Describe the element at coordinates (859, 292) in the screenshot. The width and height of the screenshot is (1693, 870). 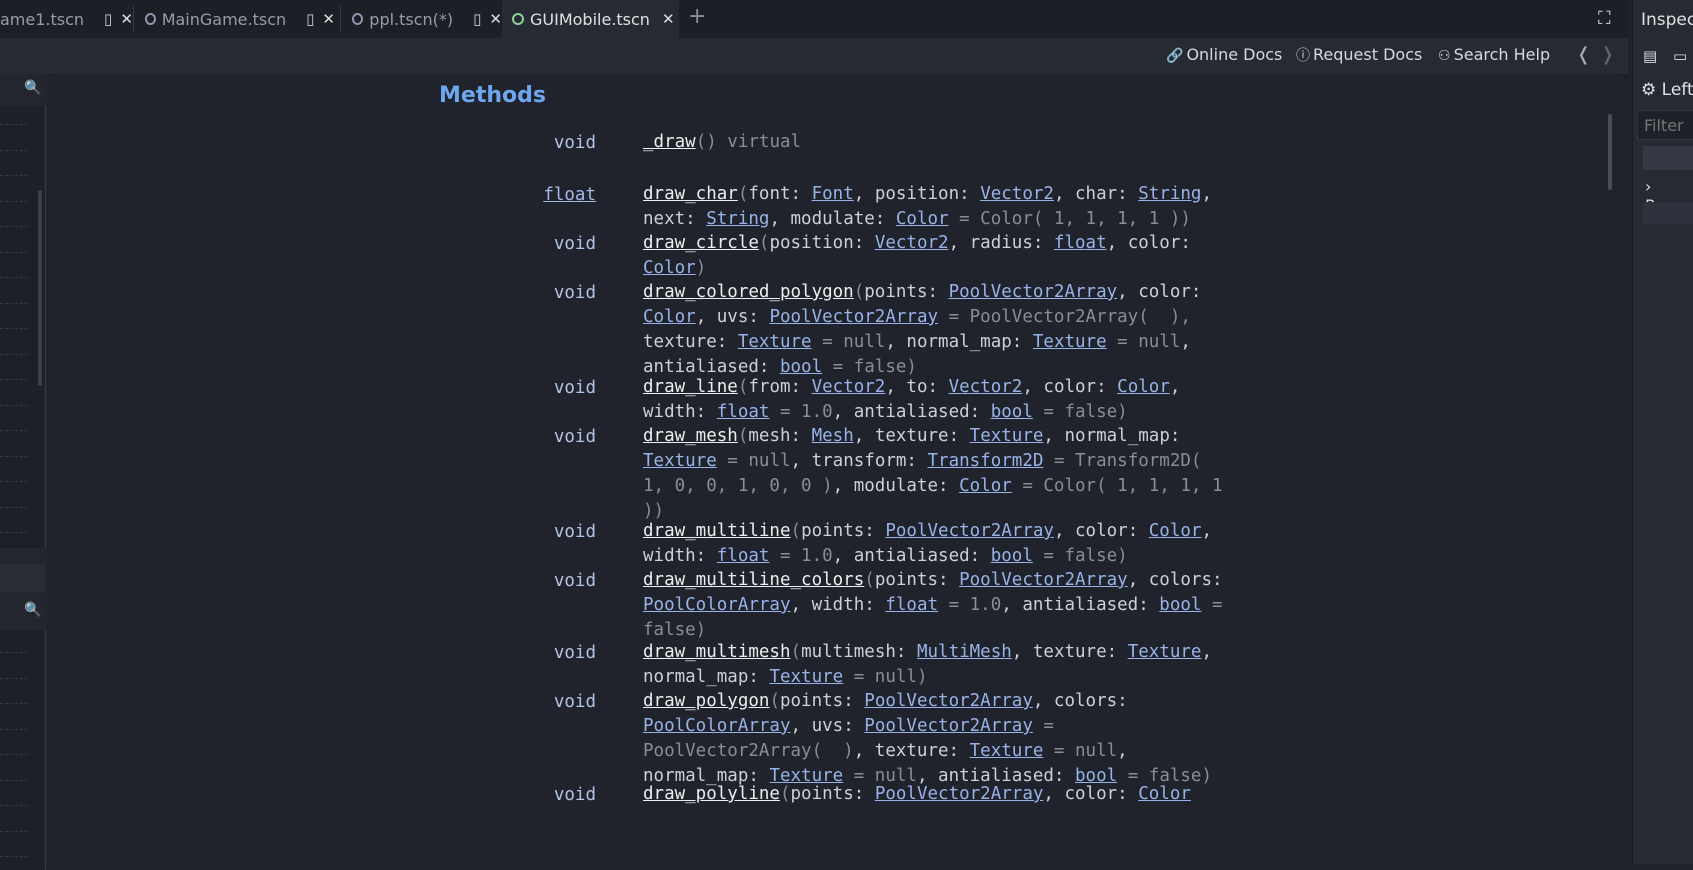
I see `default-value: (` at that location.